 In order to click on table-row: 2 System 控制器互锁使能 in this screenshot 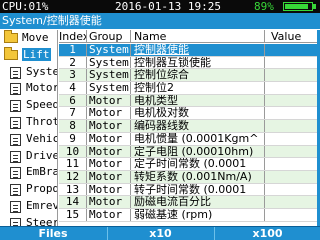, I will do `click(189, 63)`.